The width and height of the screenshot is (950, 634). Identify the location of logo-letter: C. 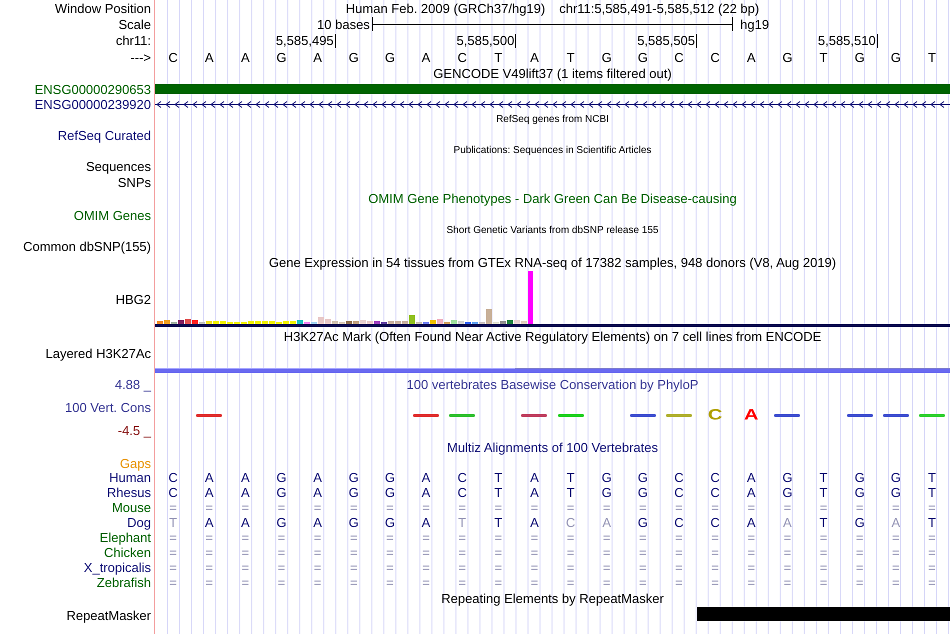
(715, 415).